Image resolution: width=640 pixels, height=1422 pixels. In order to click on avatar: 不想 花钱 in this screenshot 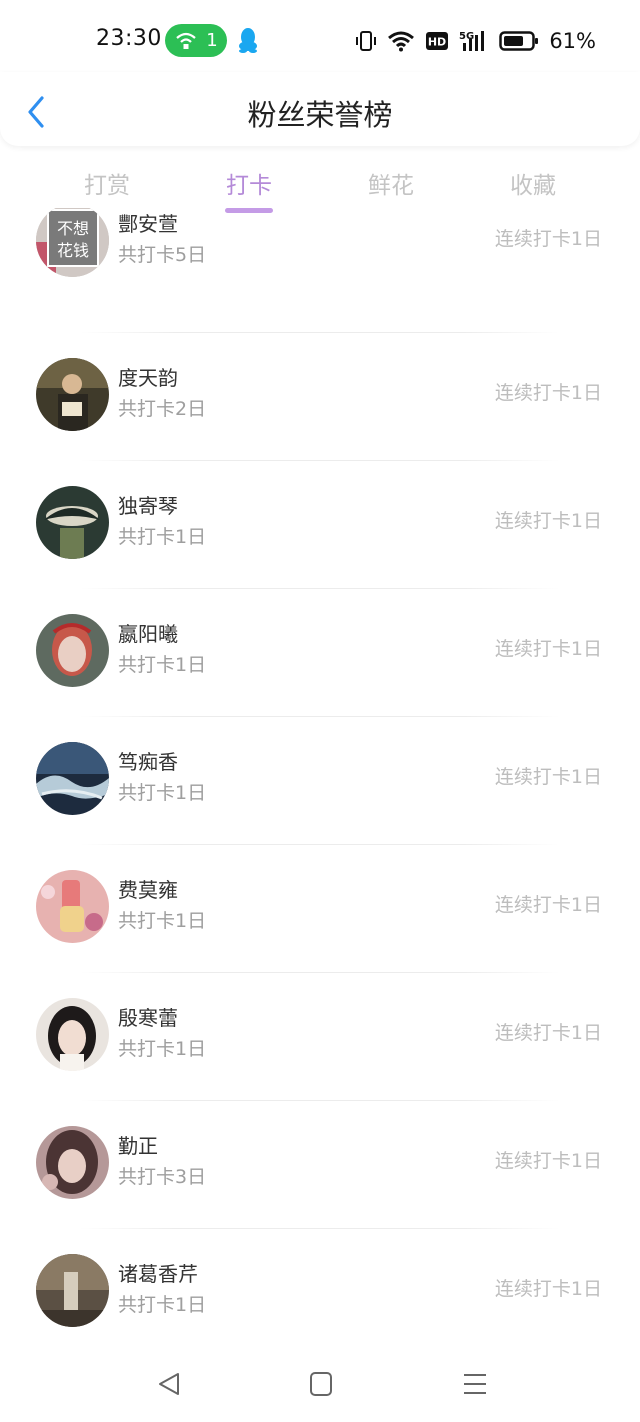, I will do `click(72, 242)`.